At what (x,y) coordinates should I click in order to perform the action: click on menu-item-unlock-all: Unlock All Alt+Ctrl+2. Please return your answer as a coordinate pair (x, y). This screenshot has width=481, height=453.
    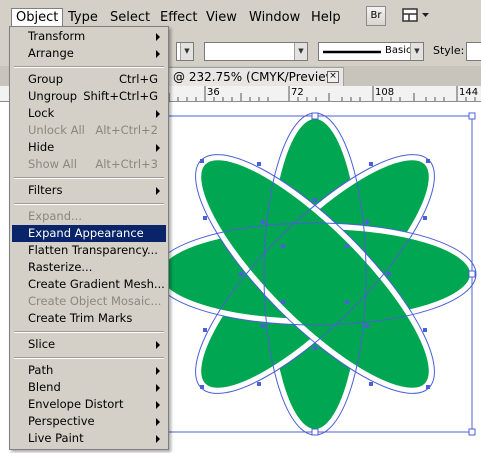
    Looking at the image, I should click on (93, 130).